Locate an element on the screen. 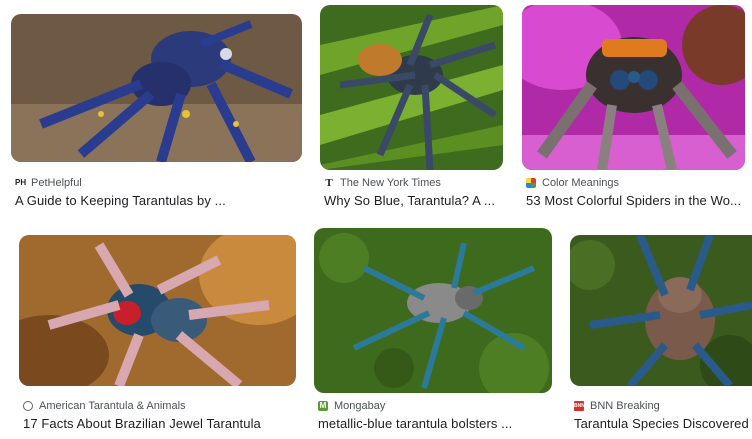  source-name: BNN Breaking is located at coordinates (625, 406).